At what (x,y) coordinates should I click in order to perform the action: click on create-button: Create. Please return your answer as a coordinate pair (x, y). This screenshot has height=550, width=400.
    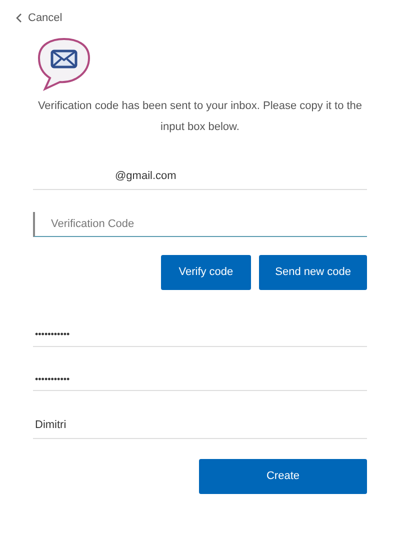
    Looking at the image, I should click on (283, 476).